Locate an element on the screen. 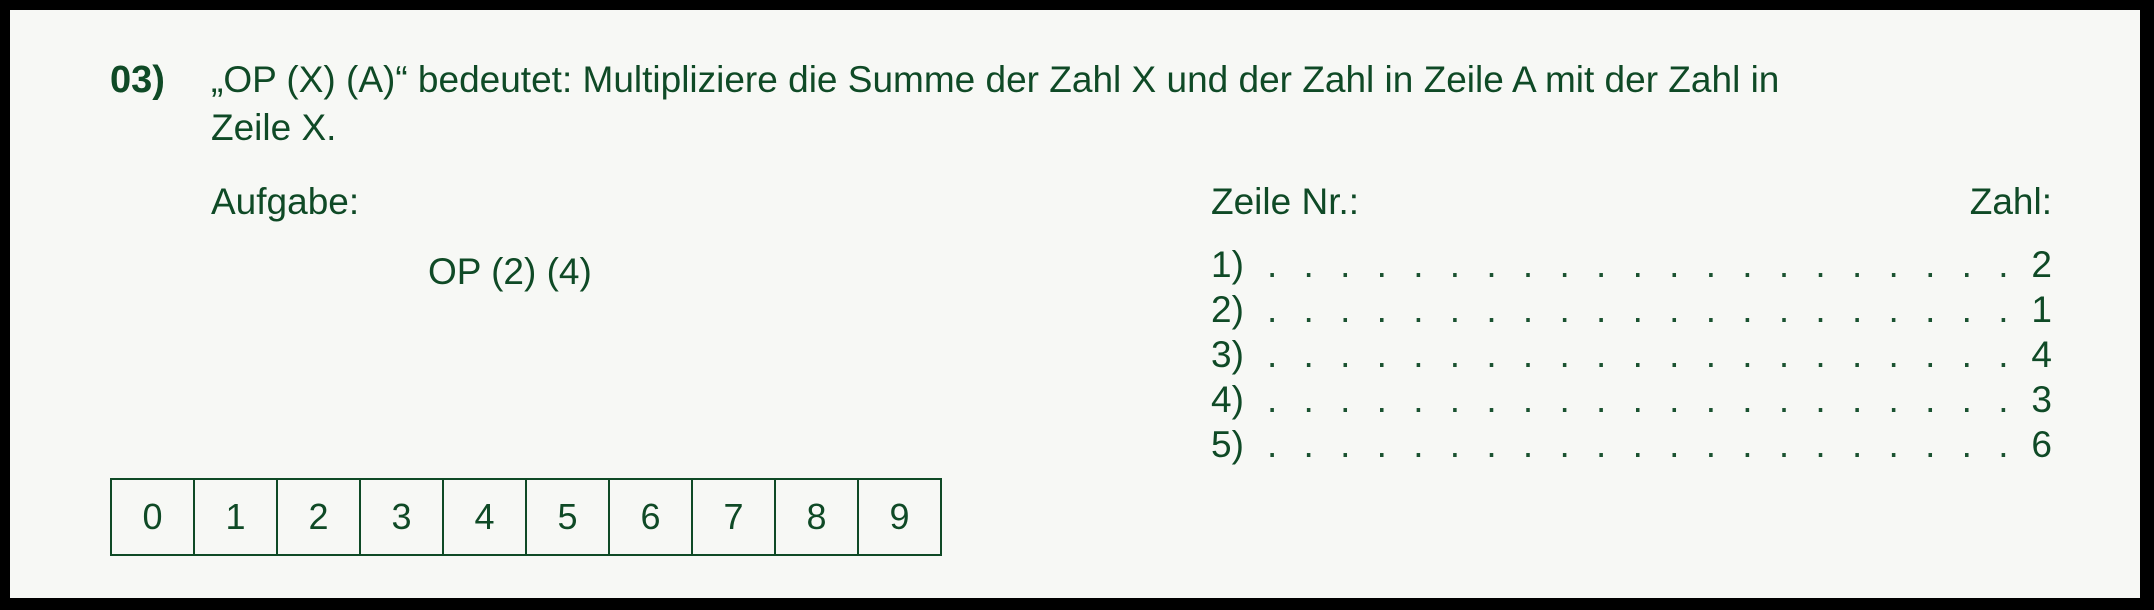 The width and height of the screenshot is (2154, 610). answer-digit-7: 7 is located at coordinates (734, 517).